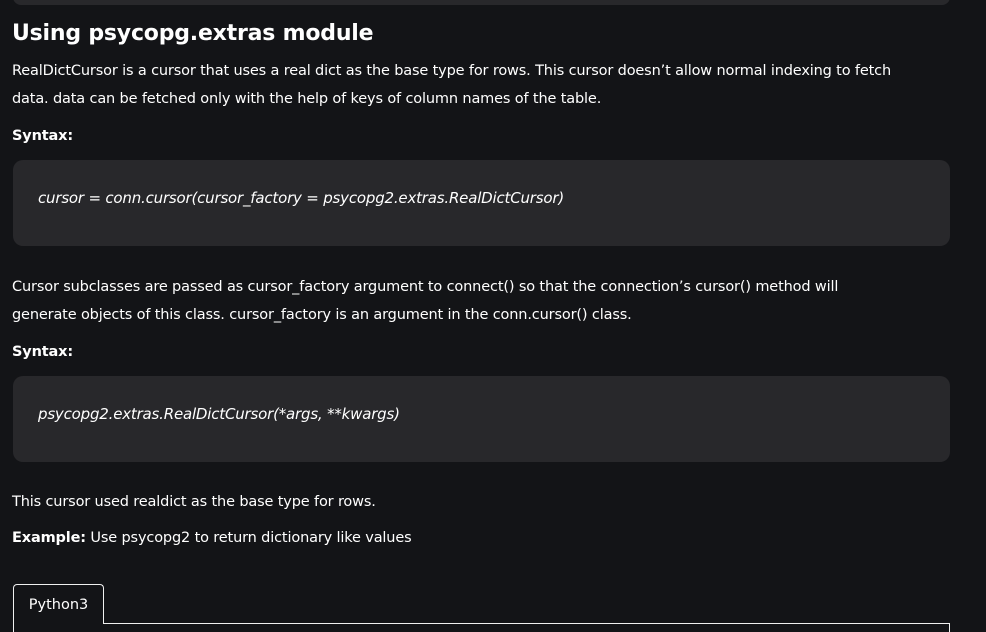 This screenshot has width=986, height=632. Describe the element at coordinates (49, 538) in the screenshot. I see `example-label: Example:` at that location.